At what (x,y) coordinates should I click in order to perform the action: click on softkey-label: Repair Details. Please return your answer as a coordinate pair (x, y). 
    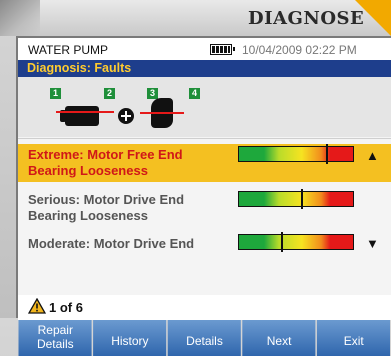
    Looking at the image, I should click on (55, 337).